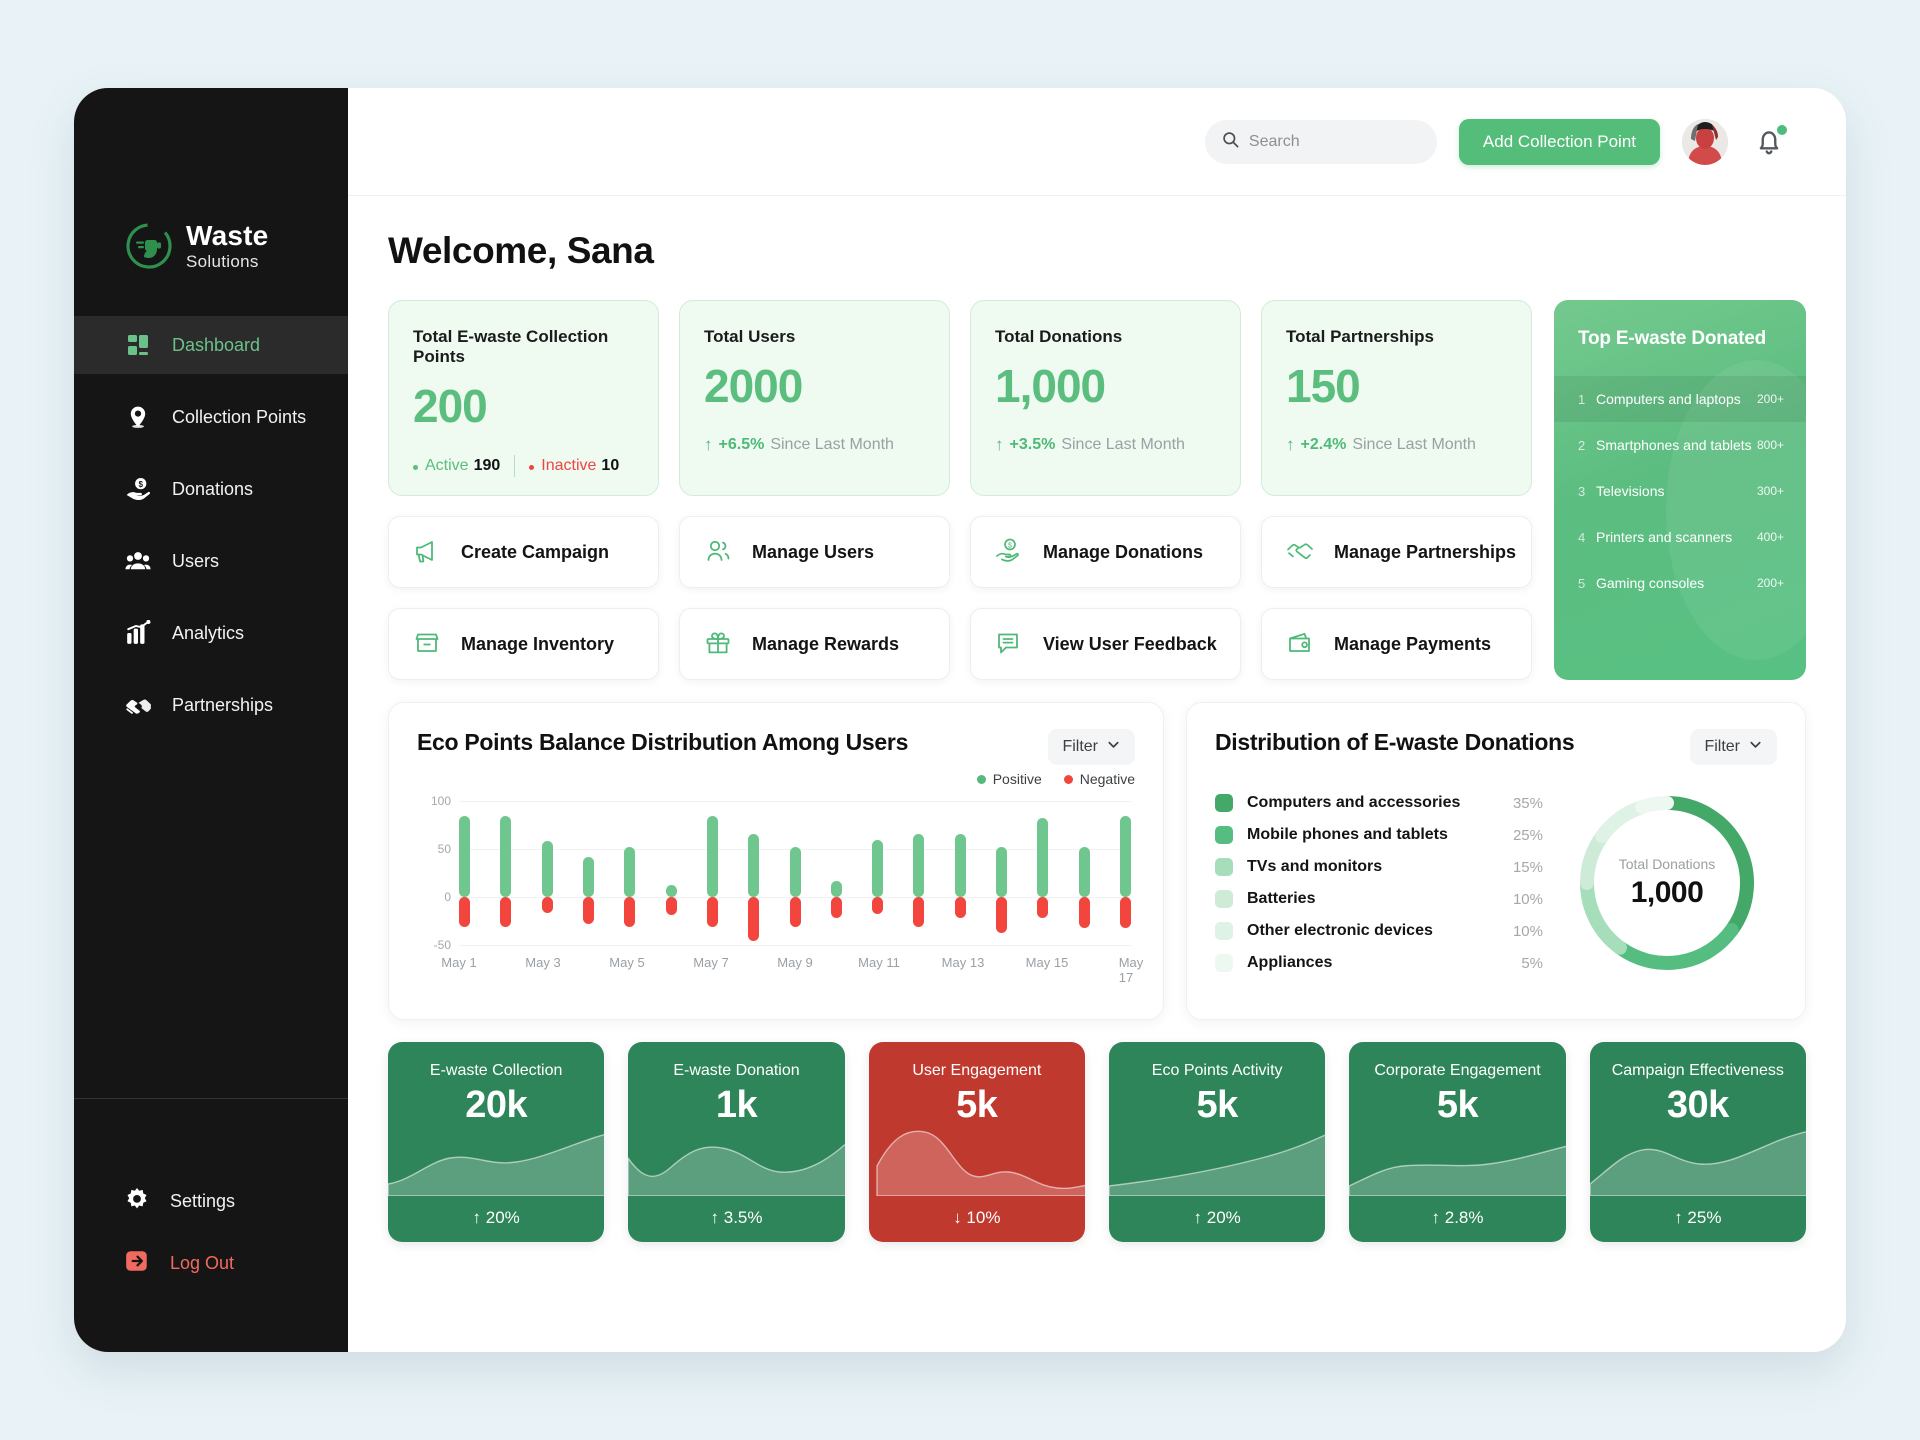  I want to click on sidebar-item-logout: Log Out, so click(211, 1263).